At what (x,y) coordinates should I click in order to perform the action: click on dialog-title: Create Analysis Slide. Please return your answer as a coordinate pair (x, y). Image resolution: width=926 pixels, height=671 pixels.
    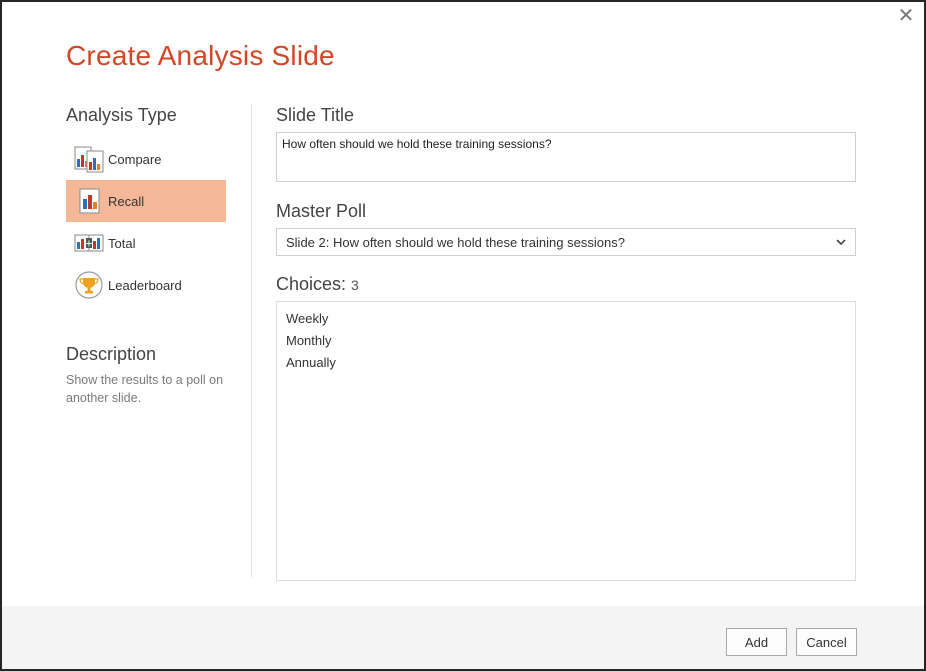
    Looking at the image, I should click on (200, 55).